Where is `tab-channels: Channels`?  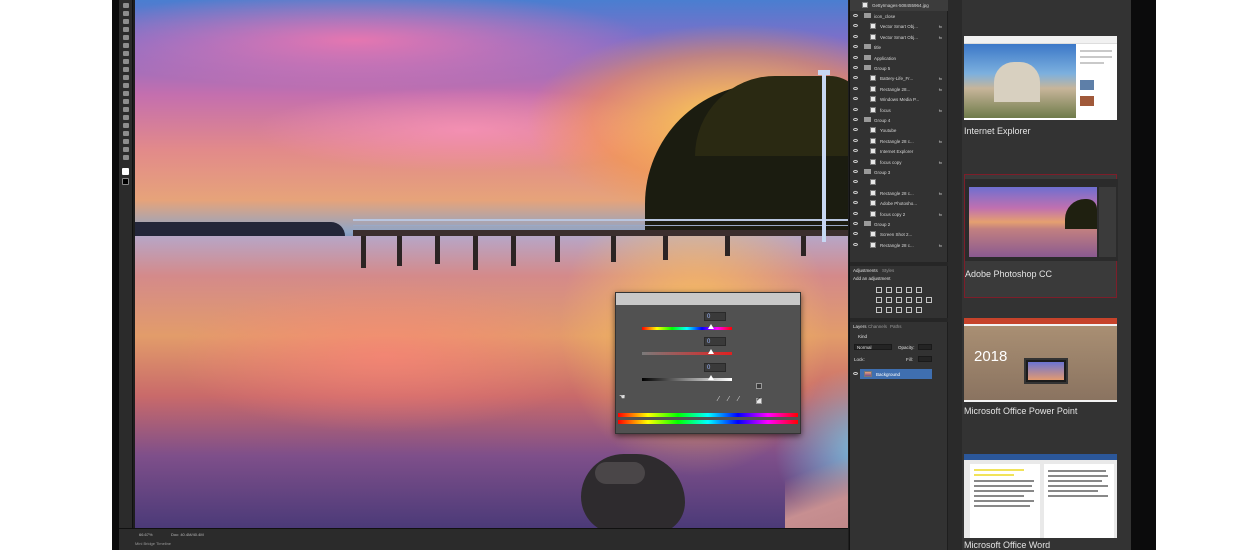
tab-channels: Channels is located at coordinates (877, 326).